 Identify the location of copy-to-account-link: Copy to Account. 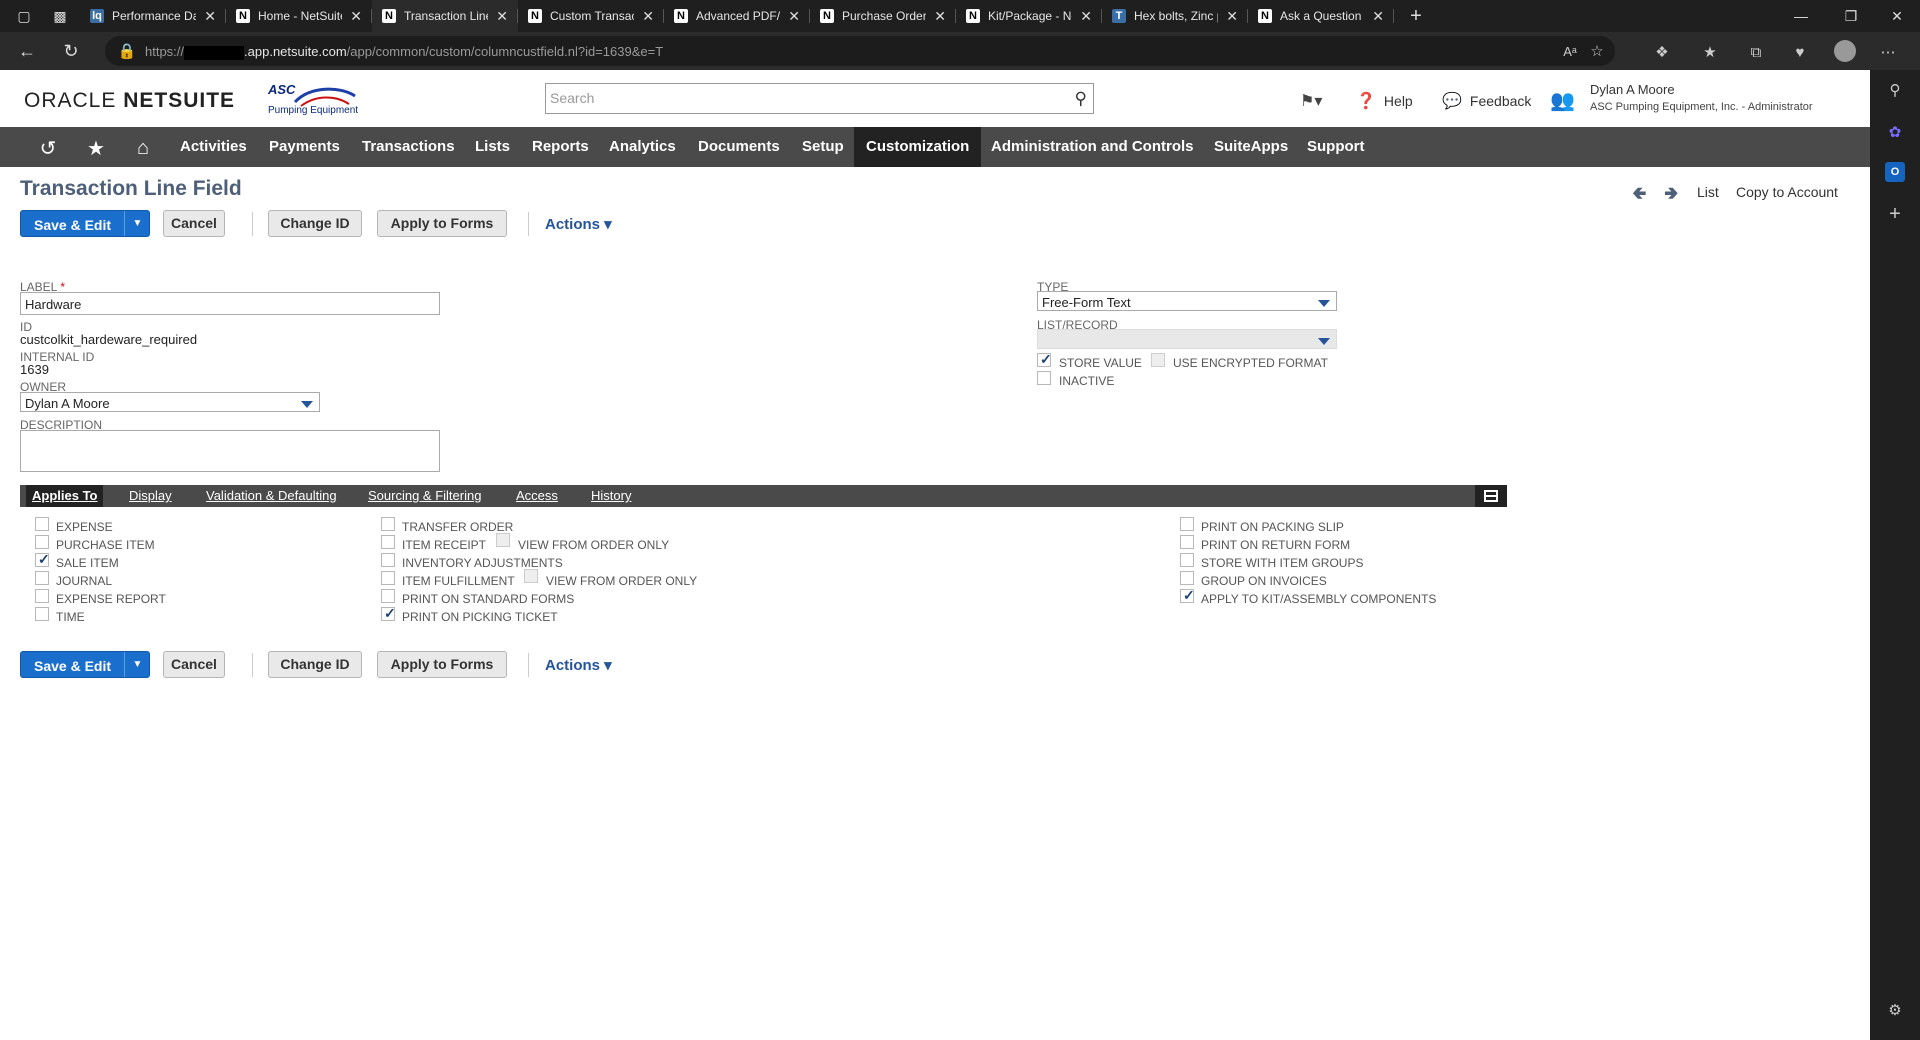
(1787, 192).